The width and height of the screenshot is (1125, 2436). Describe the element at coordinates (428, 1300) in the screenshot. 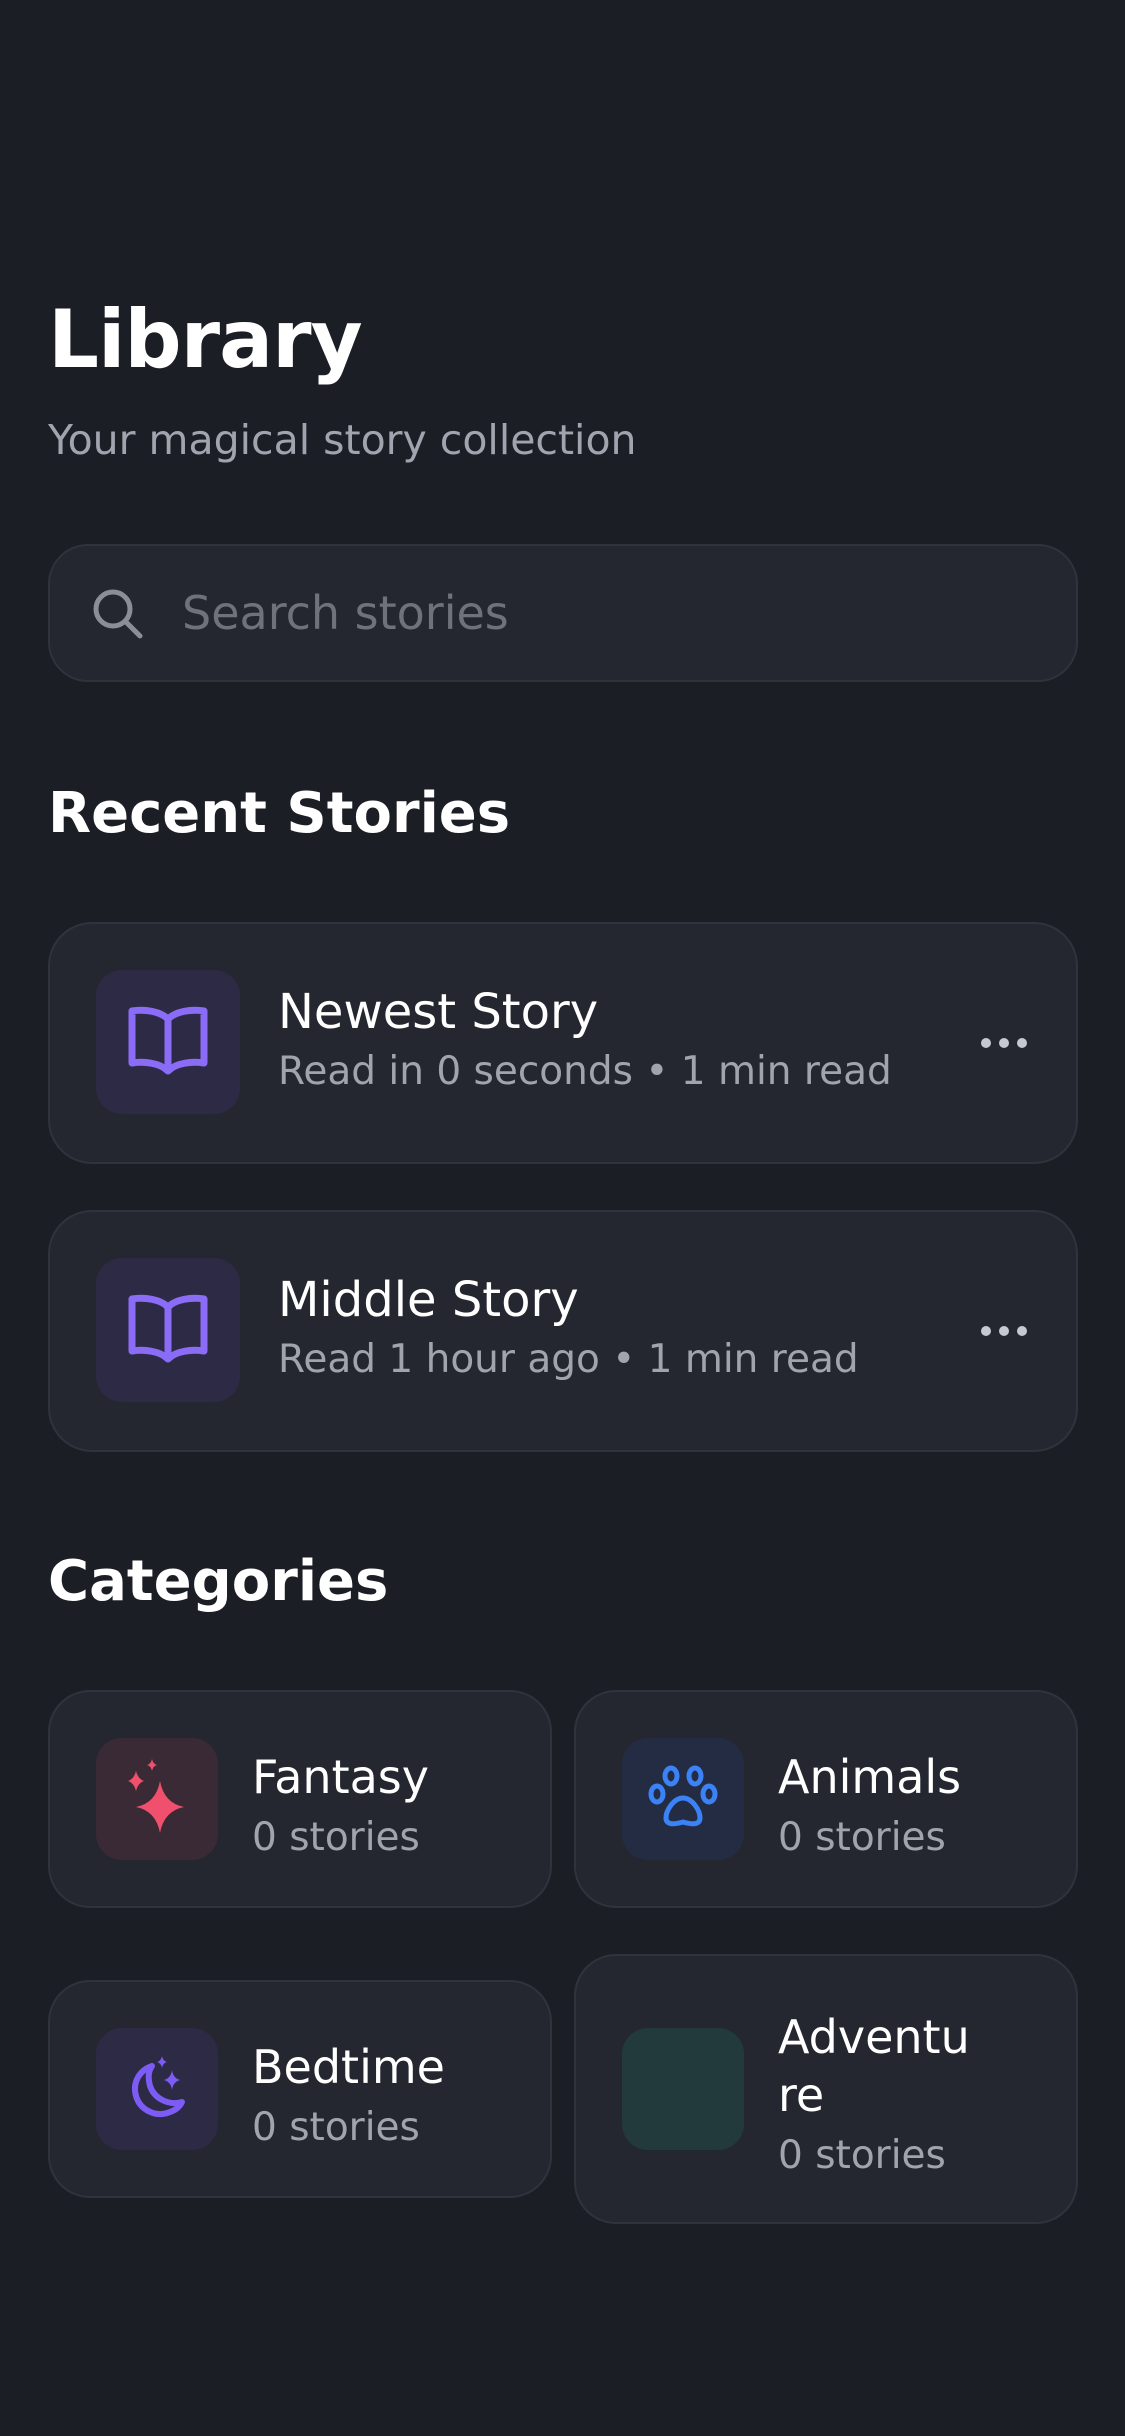

I see `story-title: Middle Story` at that location.